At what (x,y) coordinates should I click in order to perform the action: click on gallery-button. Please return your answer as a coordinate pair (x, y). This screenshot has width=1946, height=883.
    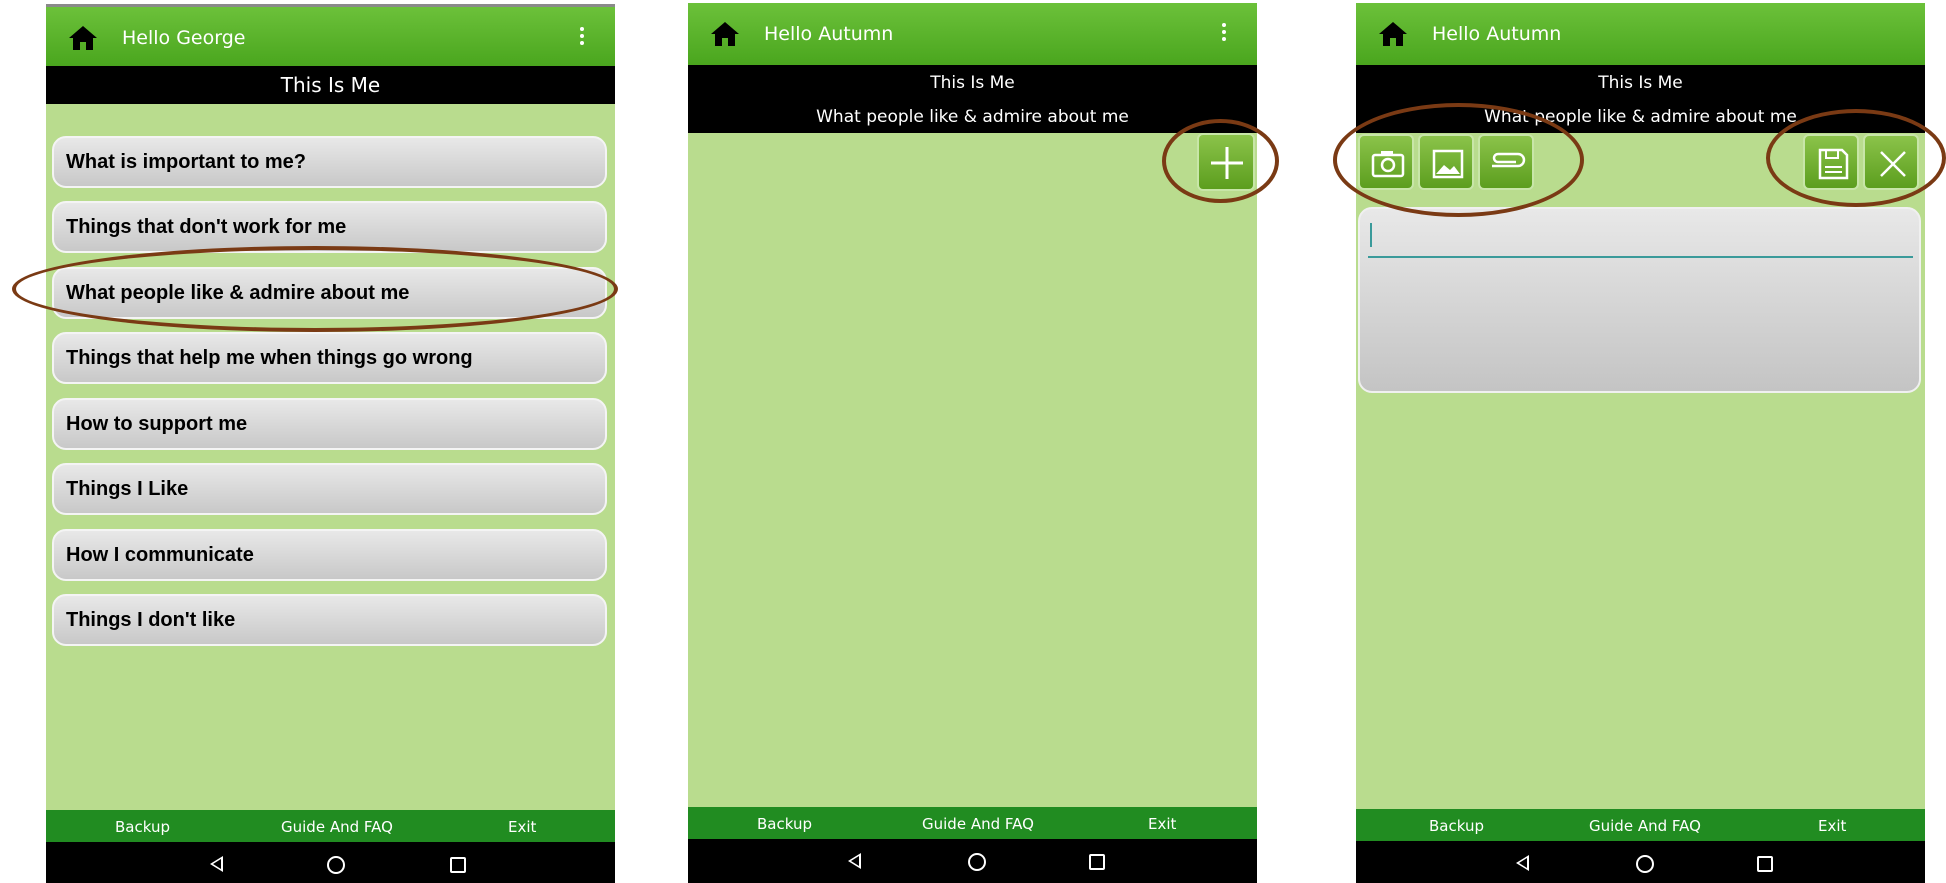
    Looking at the image, I should click on (1446, 162).